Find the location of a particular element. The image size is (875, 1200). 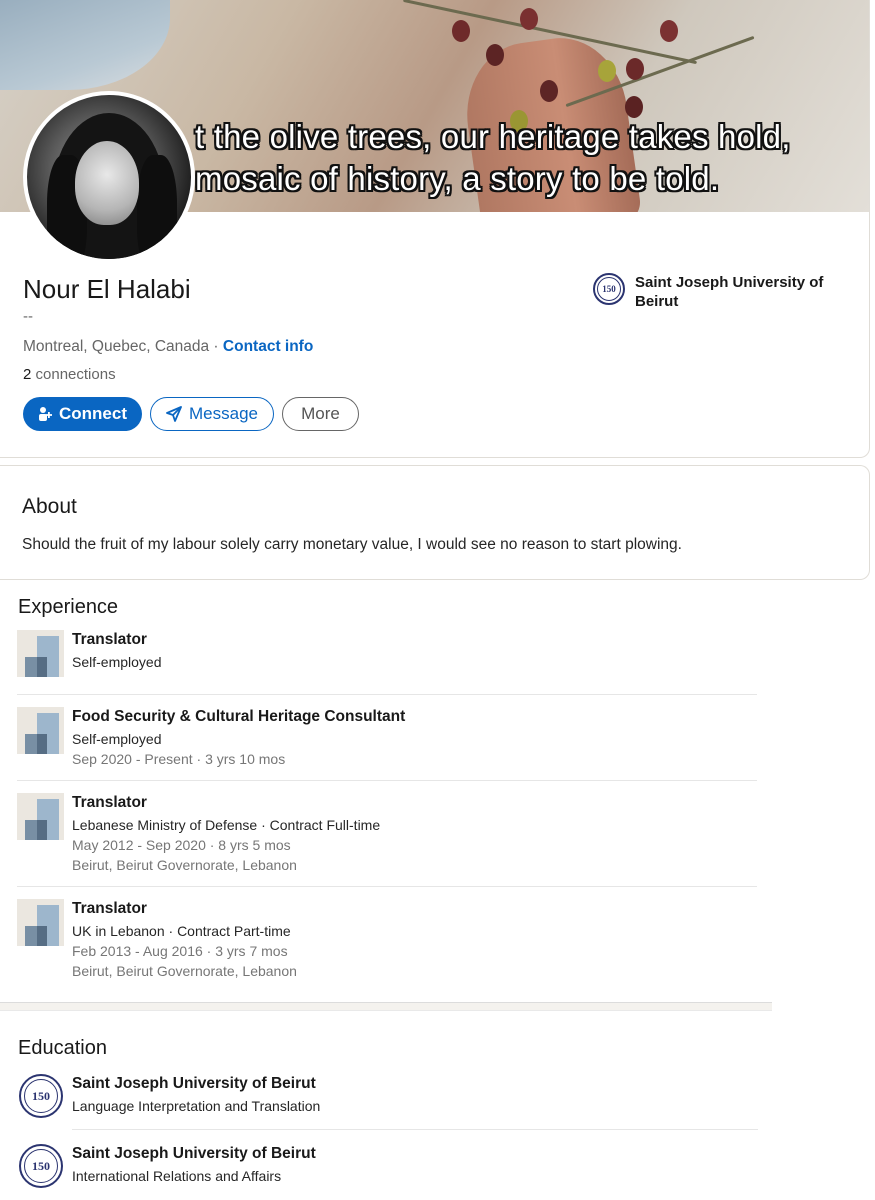

top-school-name: Saint Joseph University of Beirut is located at coordinates (729, 292).